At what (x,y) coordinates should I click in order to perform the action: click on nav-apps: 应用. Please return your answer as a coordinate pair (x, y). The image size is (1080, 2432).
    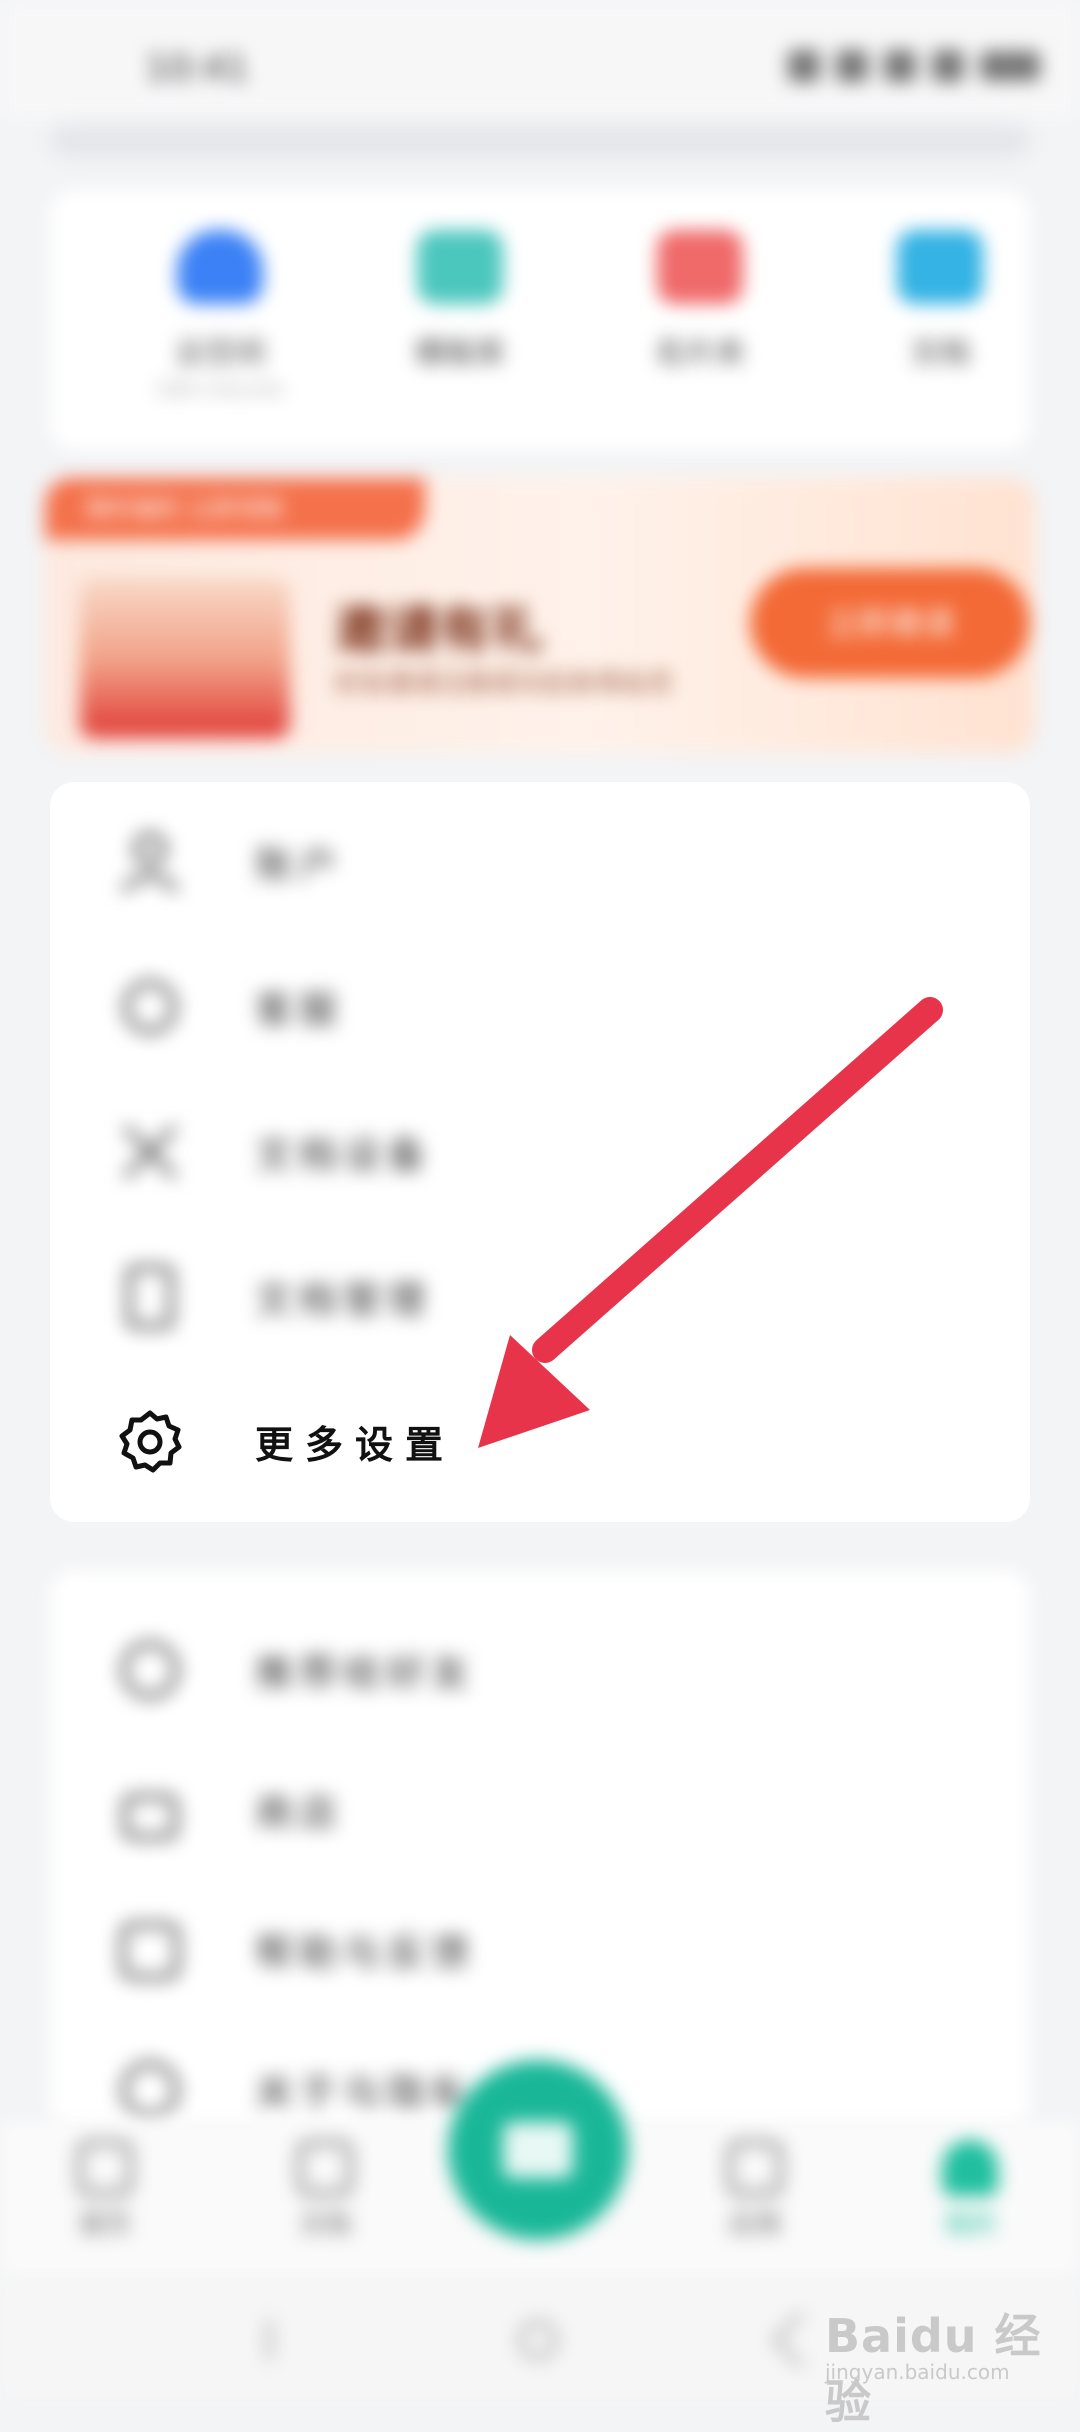
    Looking at the image, I should click on (755, 2190).